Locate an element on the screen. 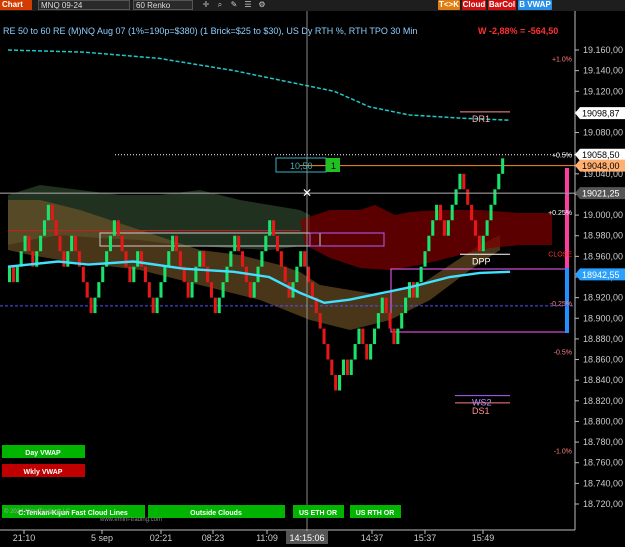 This screenshot has width=625, height=547. time-tick-label: 02:21 is located at coordinates (161, 538).